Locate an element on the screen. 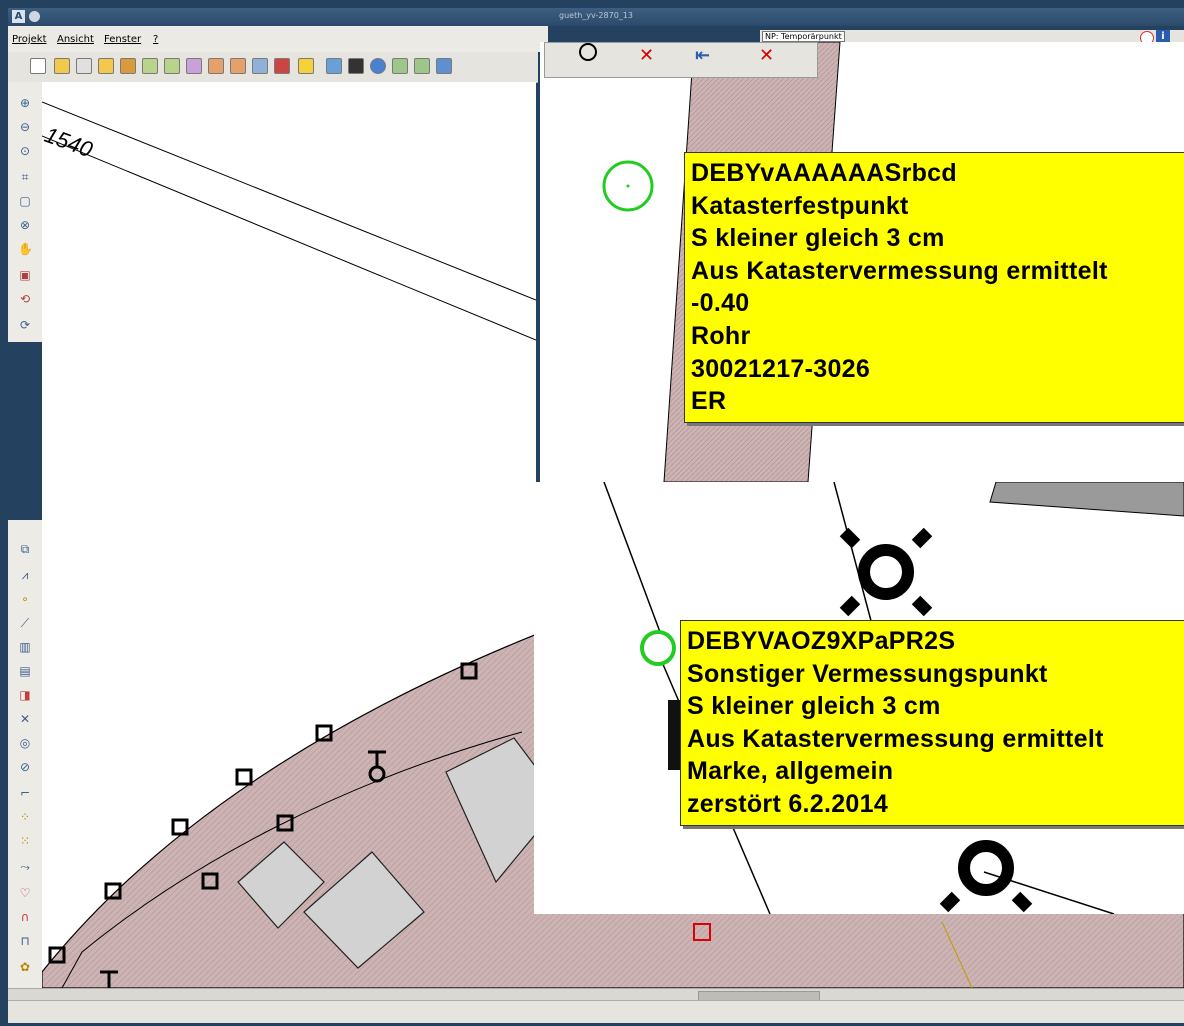 The width and height of the screenshot is (1184, 1026). measure-angle-icon is located at coordinates (422, 66).